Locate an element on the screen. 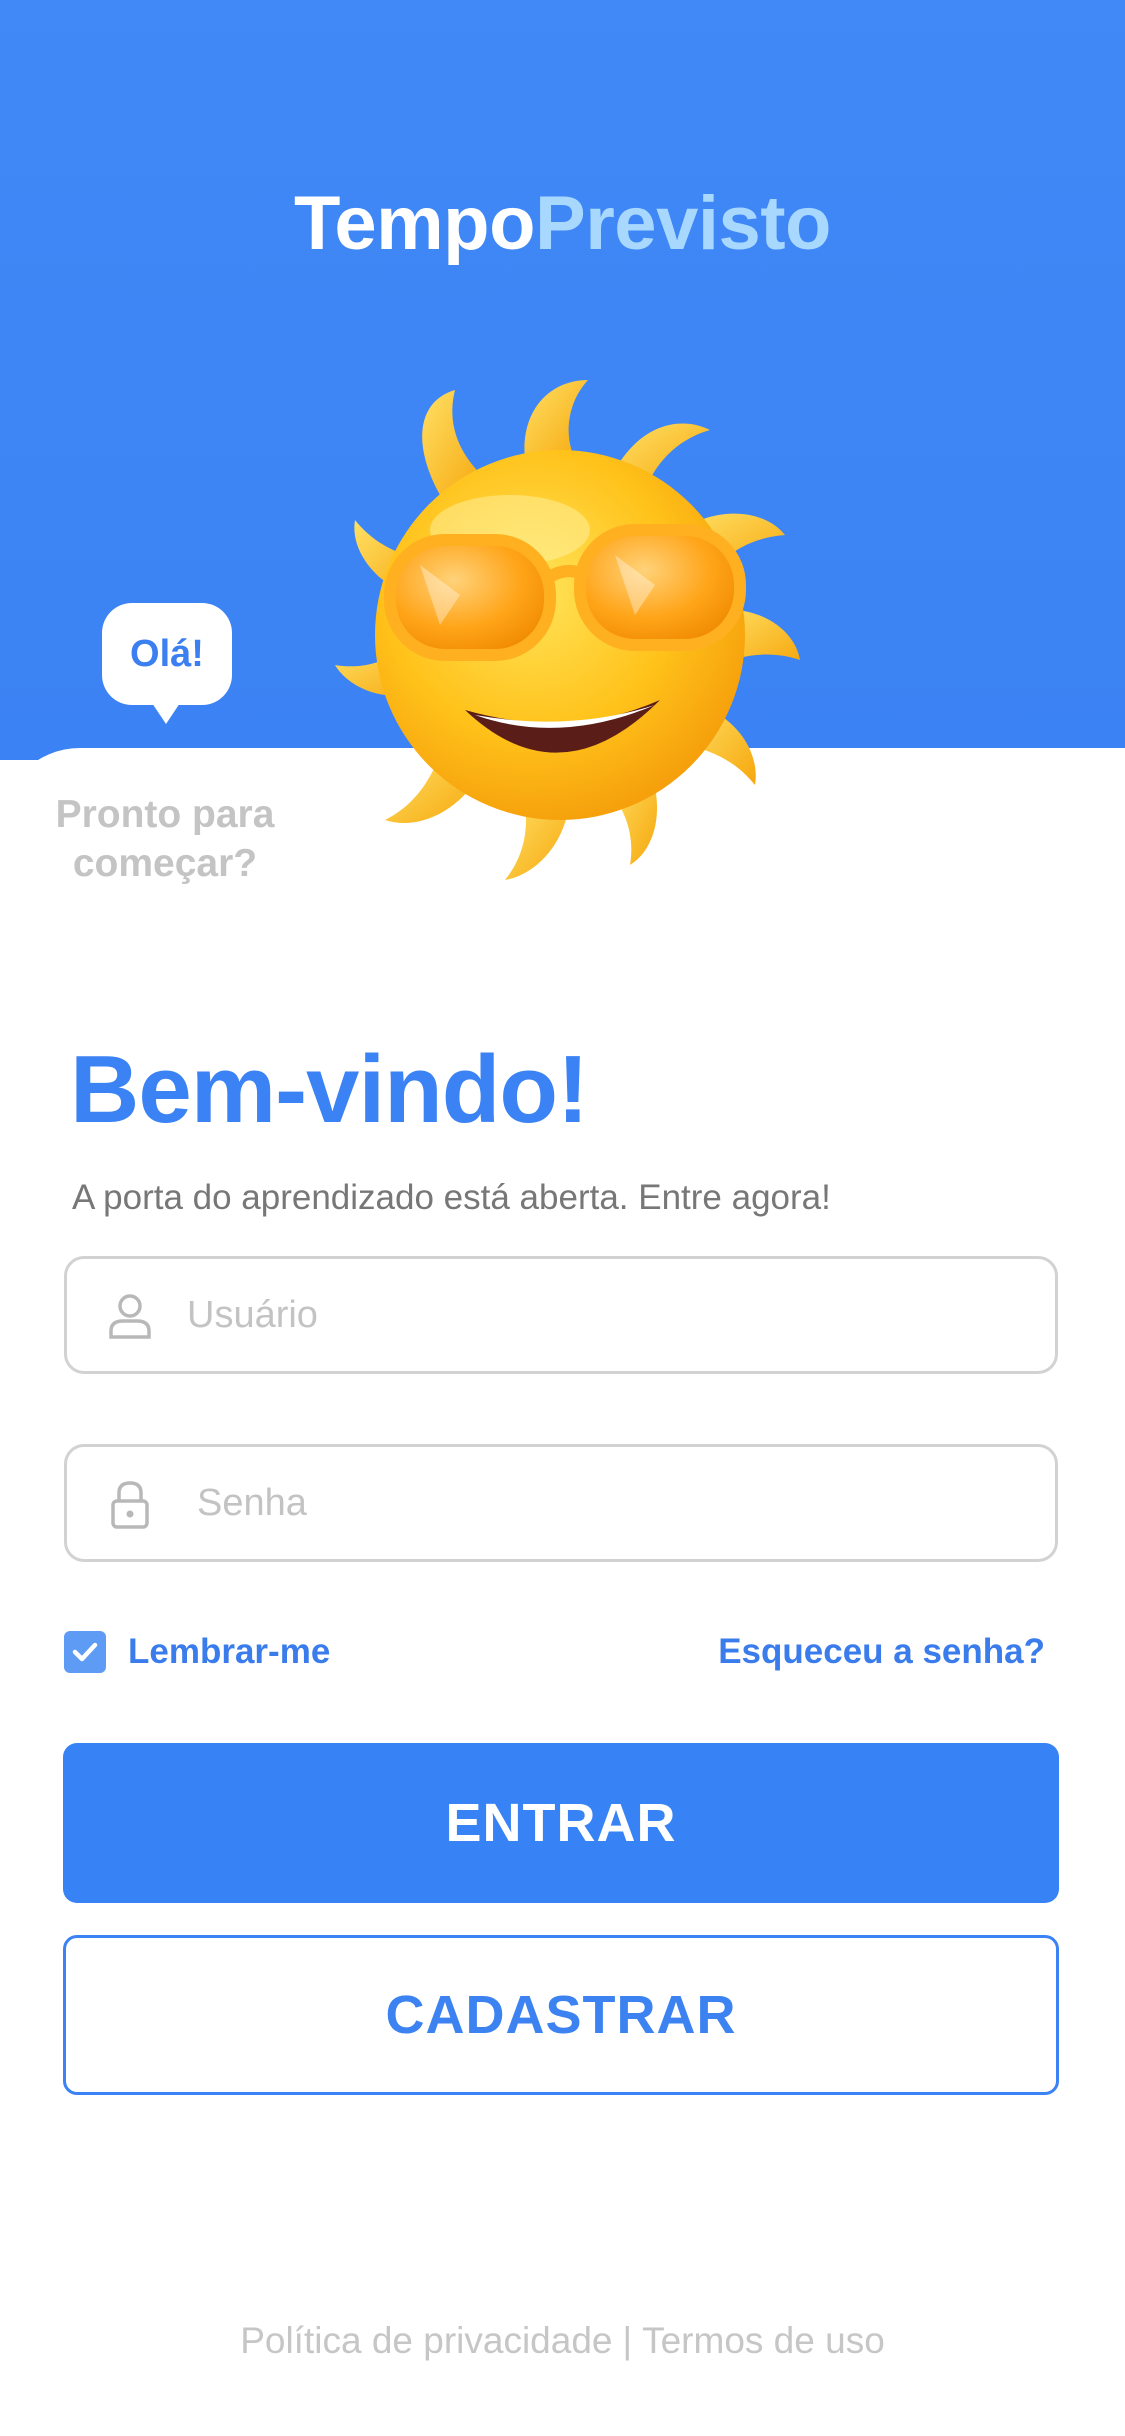 The image size is (1125, 2436). remember-me-label: Lembrar-me is located at coordinates (229, 1652).